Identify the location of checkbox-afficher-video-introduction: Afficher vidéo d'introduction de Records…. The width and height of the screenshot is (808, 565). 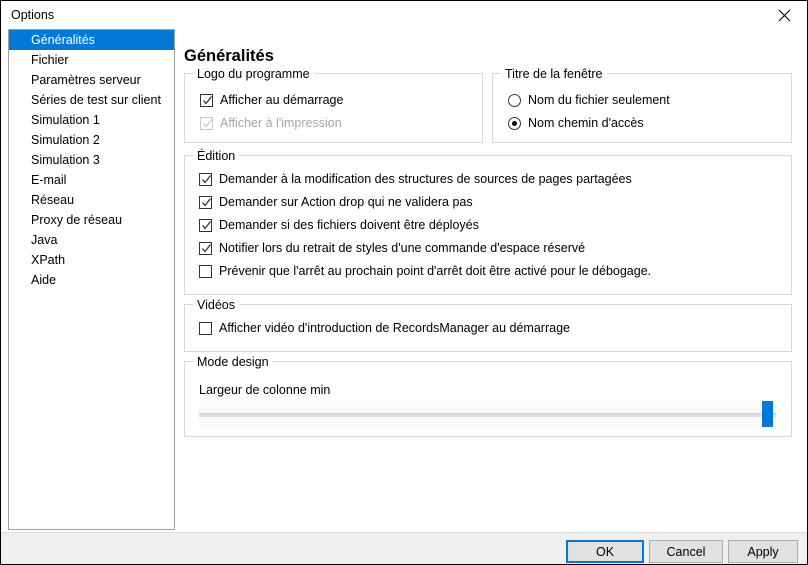
(384, 328).